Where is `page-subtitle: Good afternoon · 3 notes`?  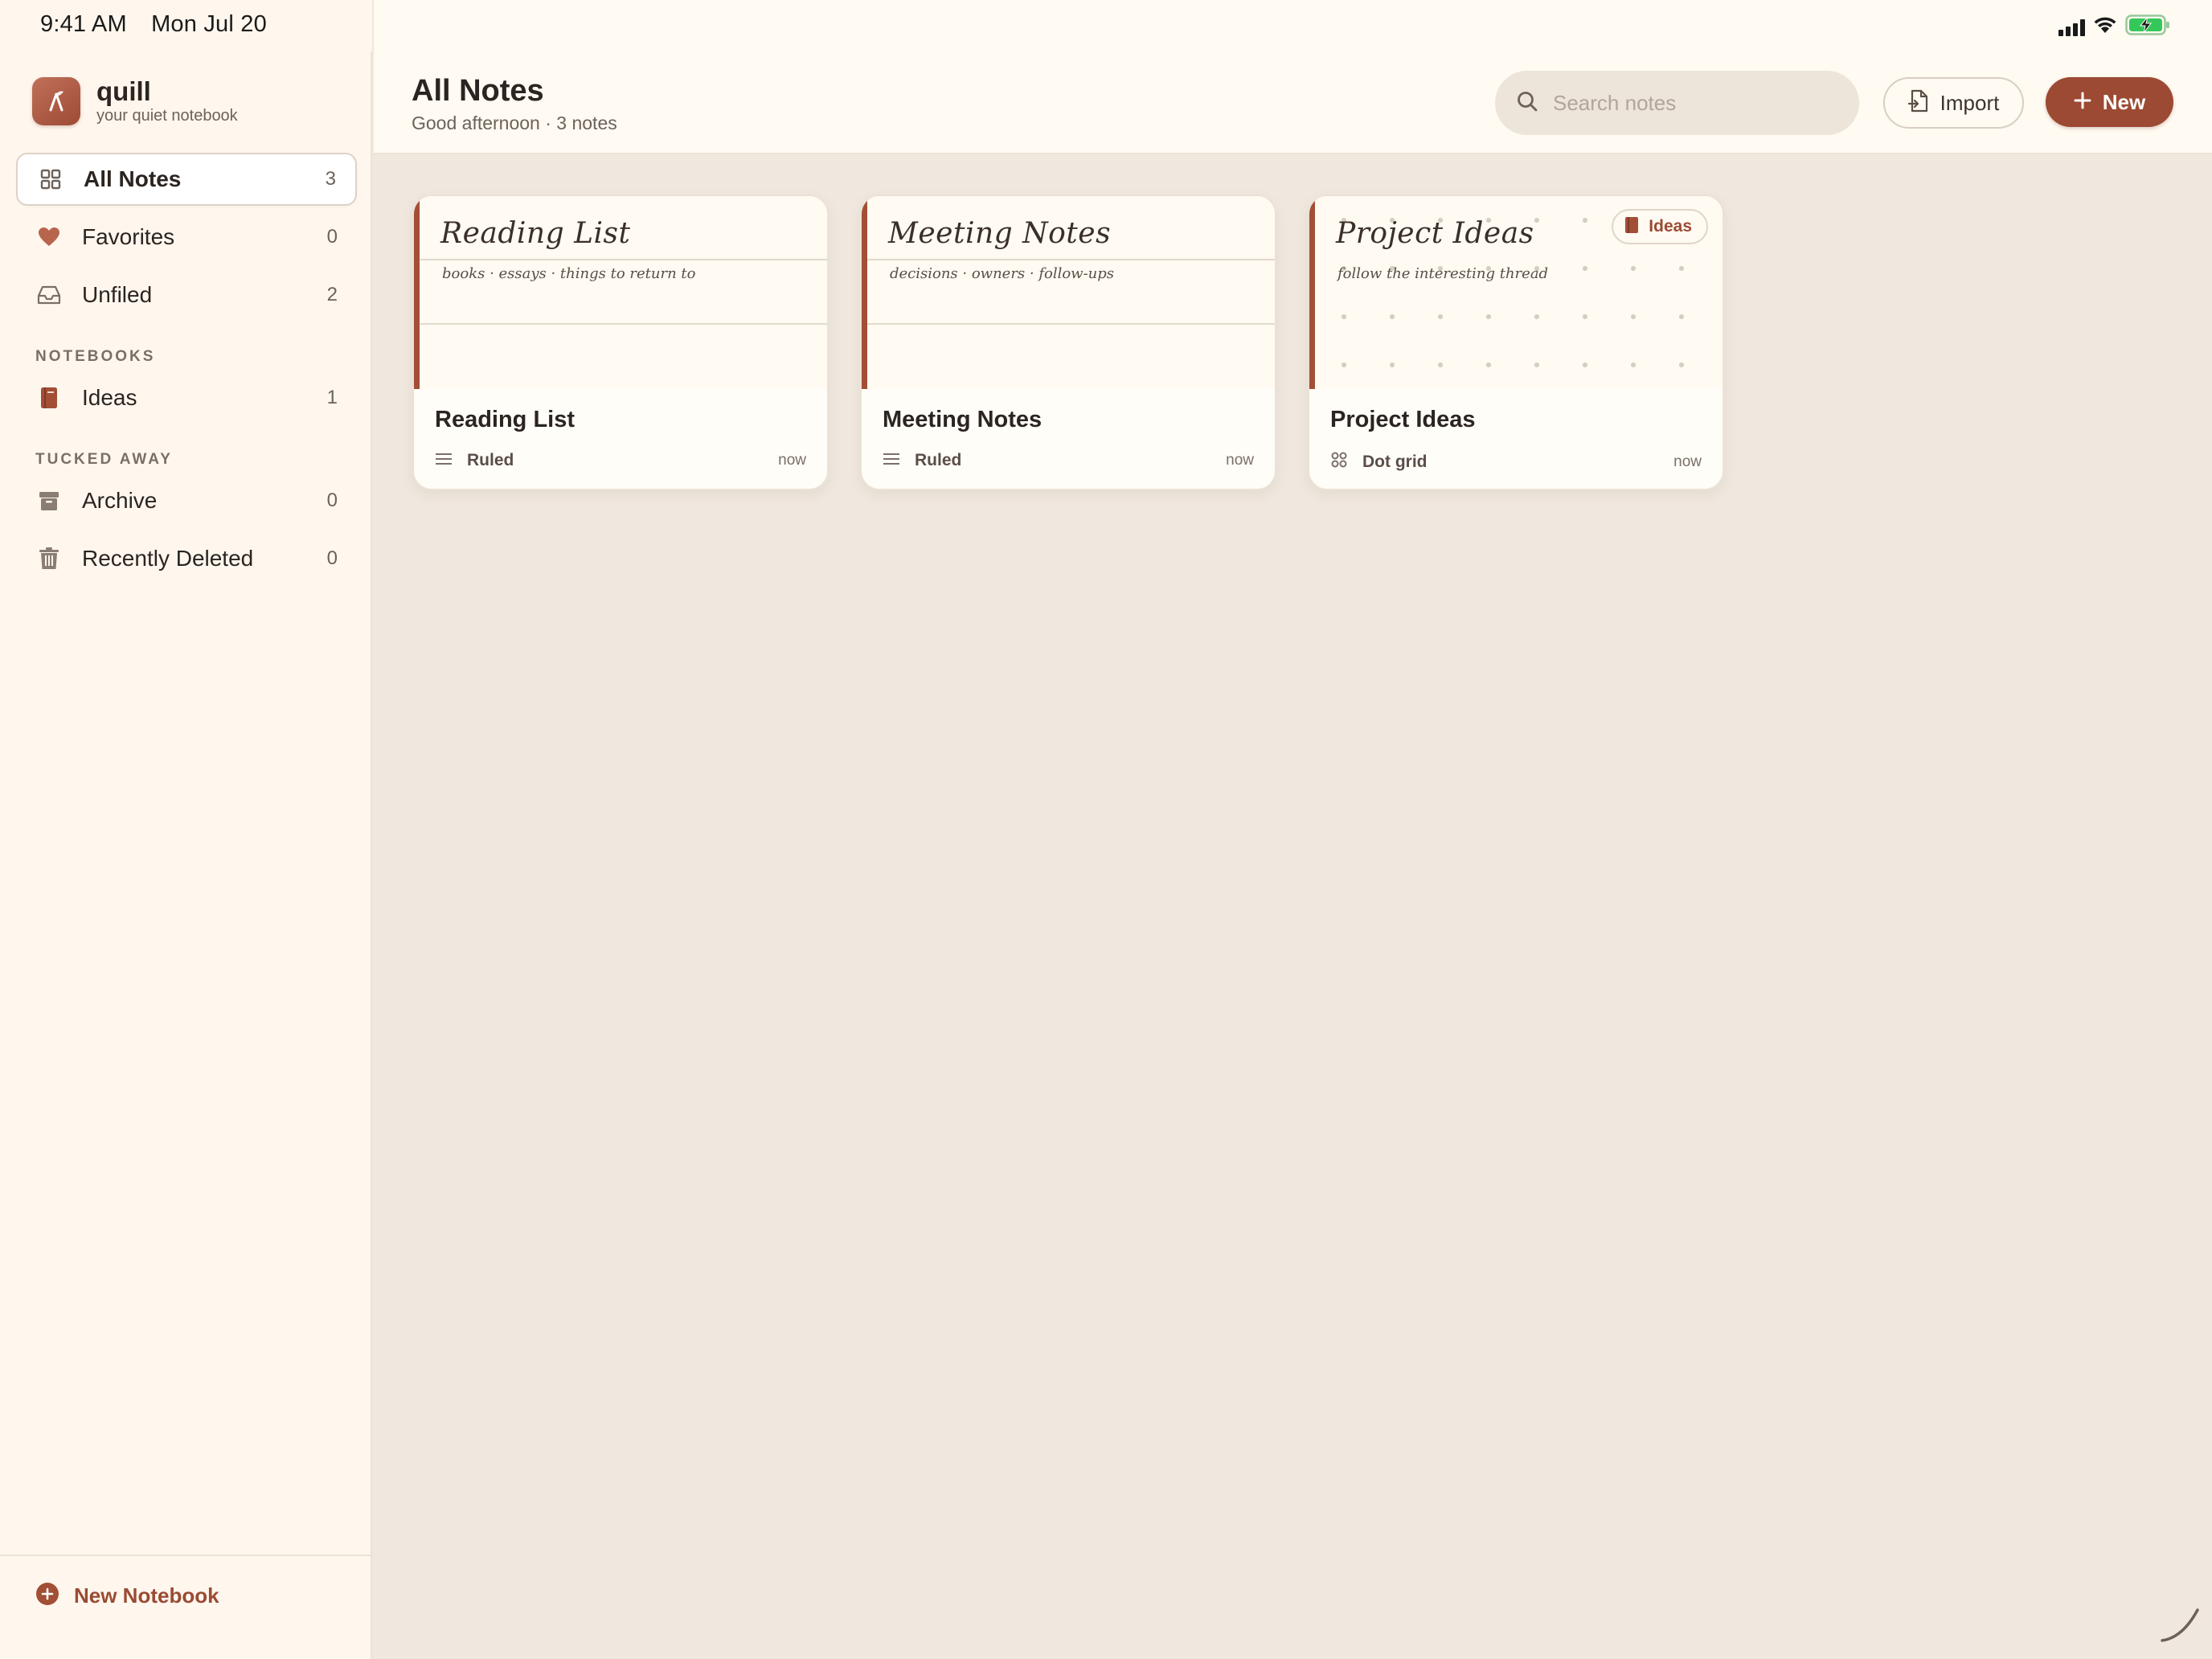 page-subtitle: Good afternoon · 3 notes is located at coordinates (514, 123).